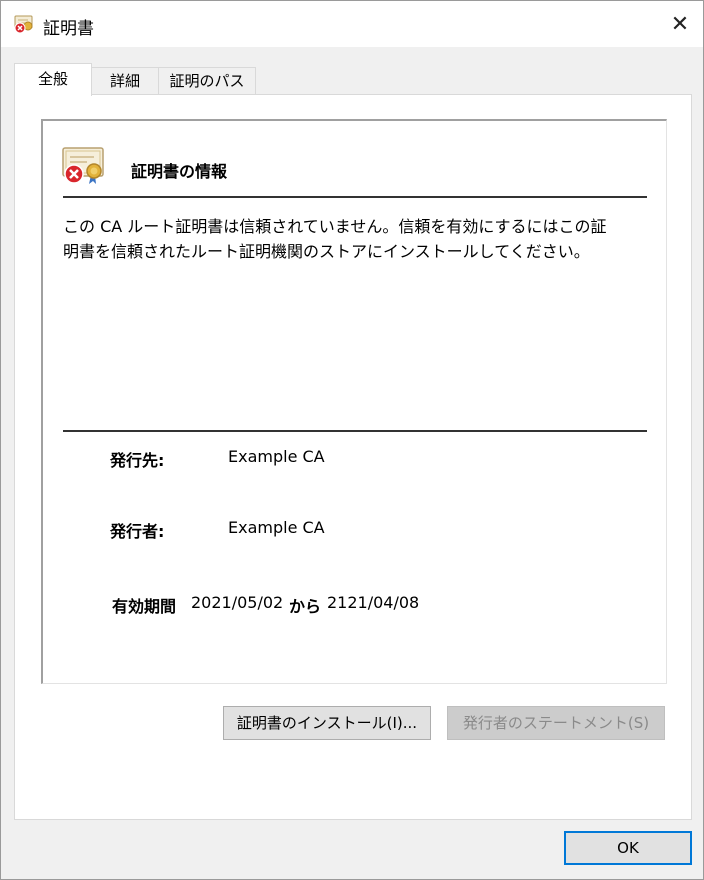  What do you see at coordinates (335, 226) in the screenshot?
I see `message-line-1: この CA ルート証明書は信頼されていません。信頼を有効にするにはこの証` at bounding box center [335, 226].